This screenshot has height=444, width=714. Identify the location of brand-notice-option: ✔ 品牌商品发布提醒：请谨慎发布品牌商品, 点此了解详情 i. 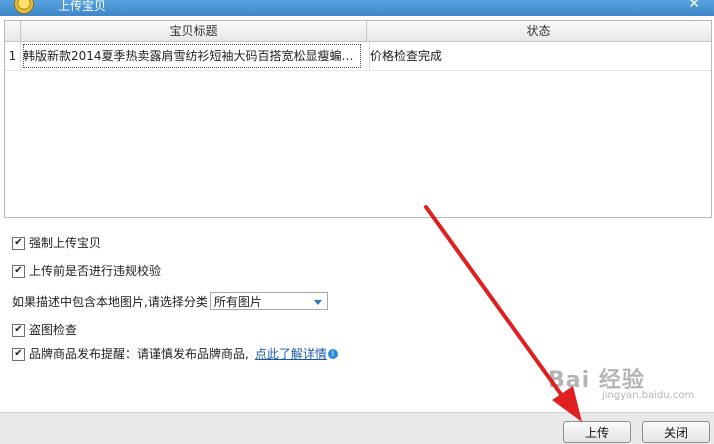
(175, 354).